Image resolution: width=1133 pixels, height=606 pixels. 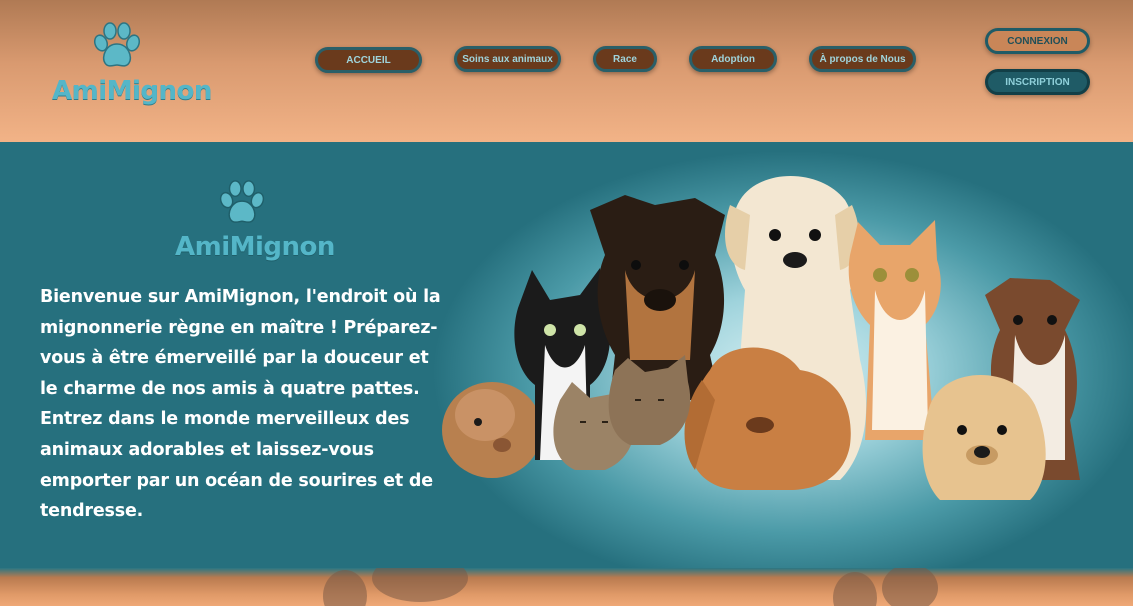 I want to click on nav-accueil-button: ACCUEIL, so click(x=368, y=60).